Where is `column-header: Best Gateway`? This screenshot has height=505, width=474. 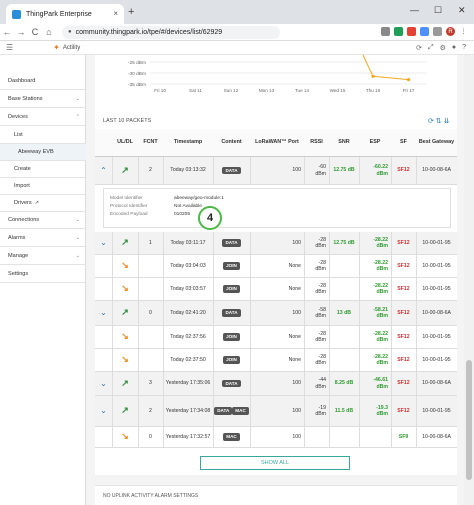
column-header: Best Gateway is located at coordinates (436, 143).